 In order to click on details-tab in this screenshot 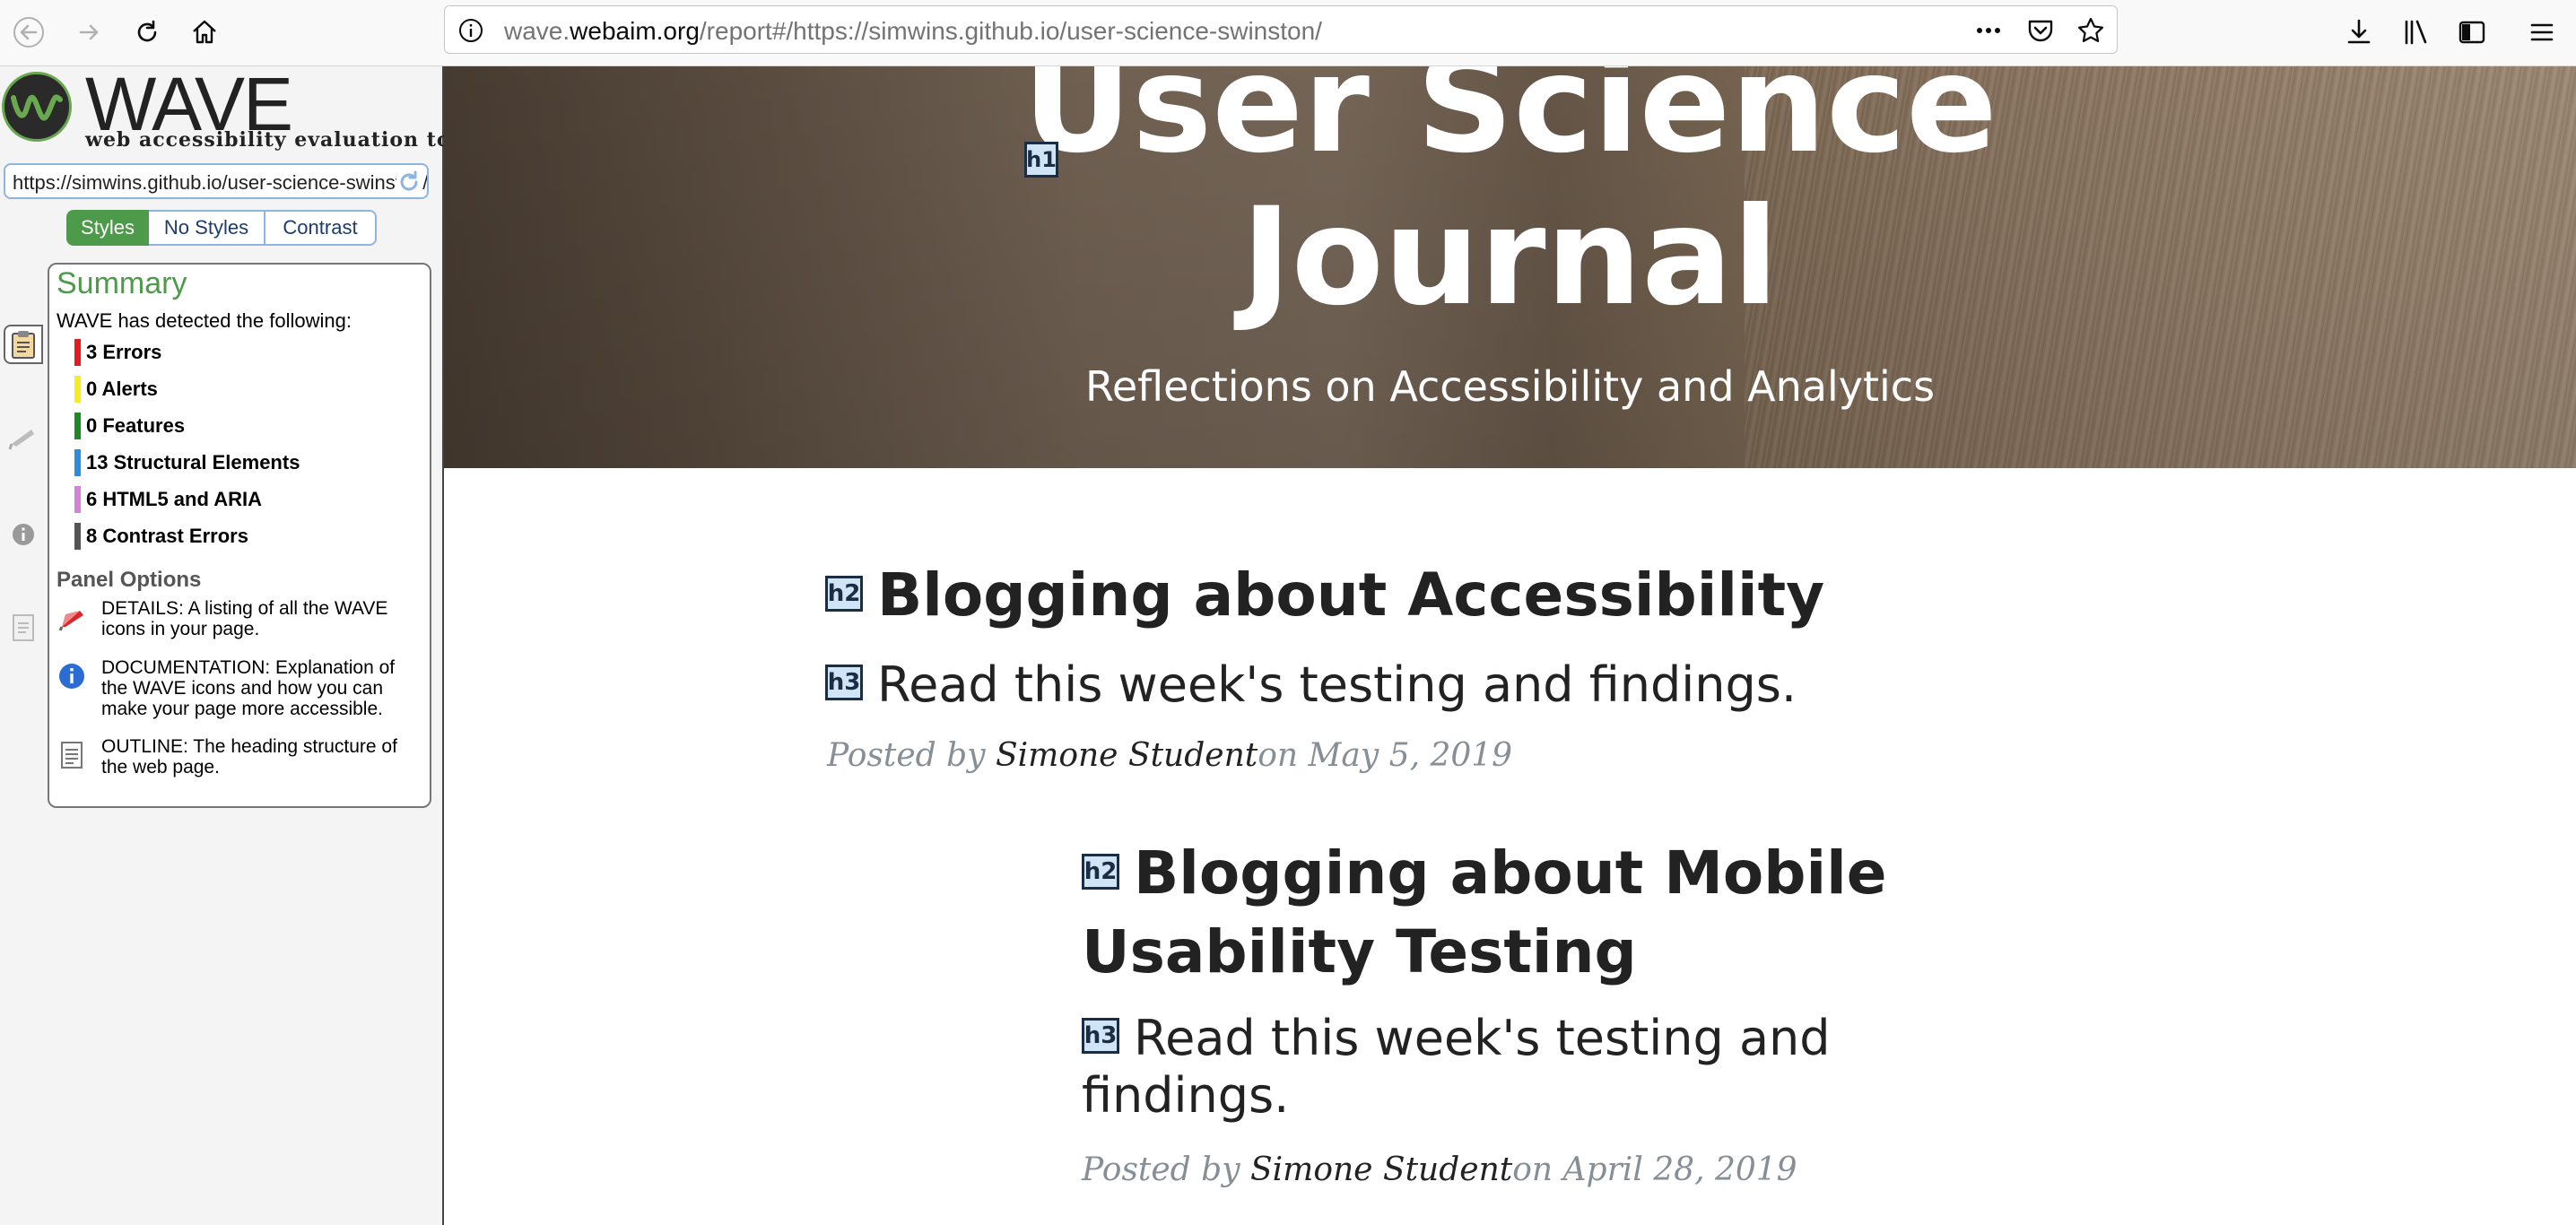, I will do `click(23, 437)`.